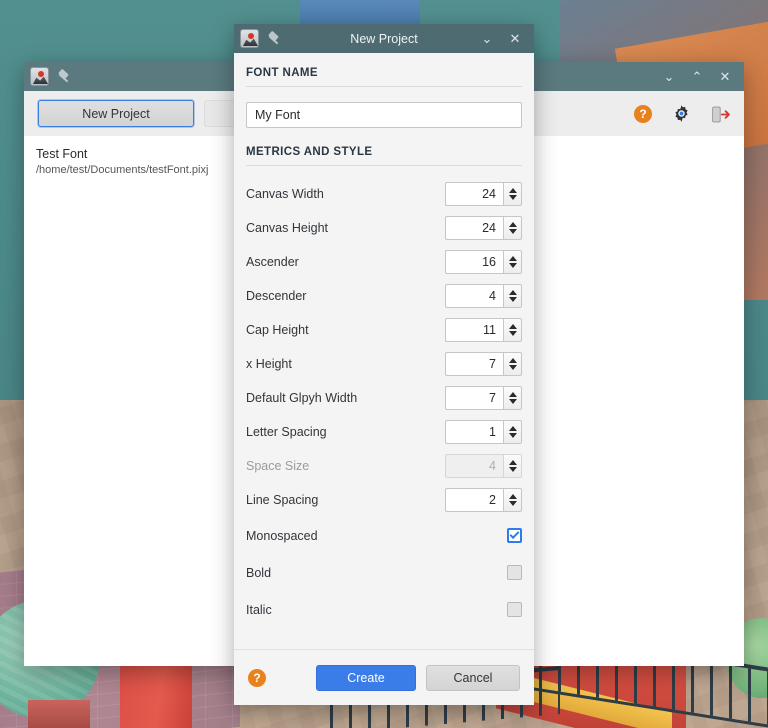 This screenshot has width=768, height=728. Describe the element at coordinates (697, 77) in the screenshot. I see `maximize-icon: ⌃` at that location.